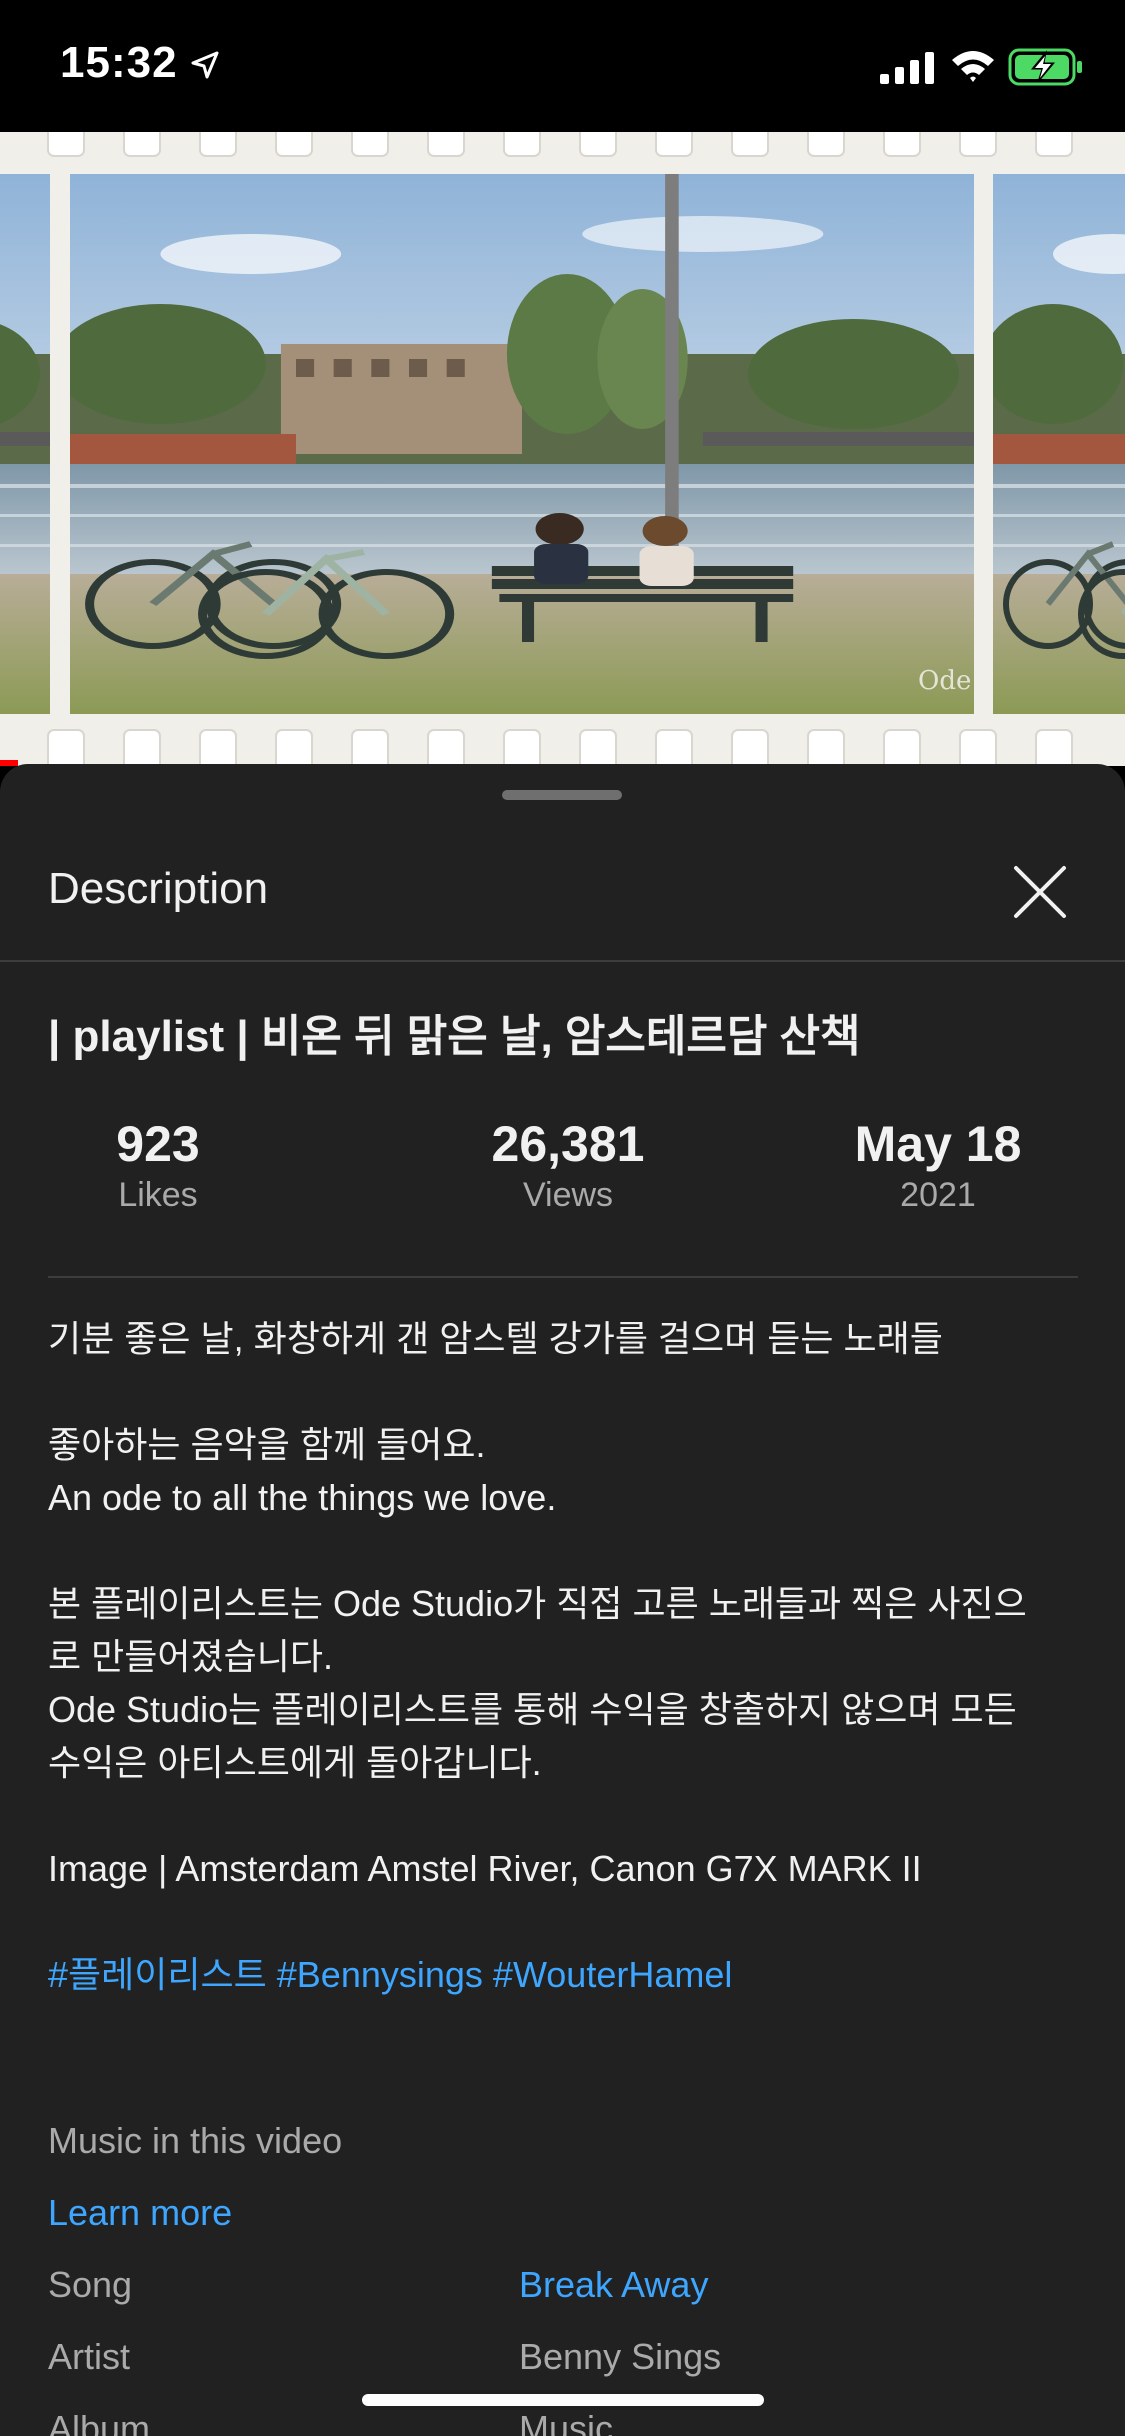  What do you see at coordinates (158, 888) in the screenshot?
I see `sheet-title: Description` at bounding box center [158, 888].